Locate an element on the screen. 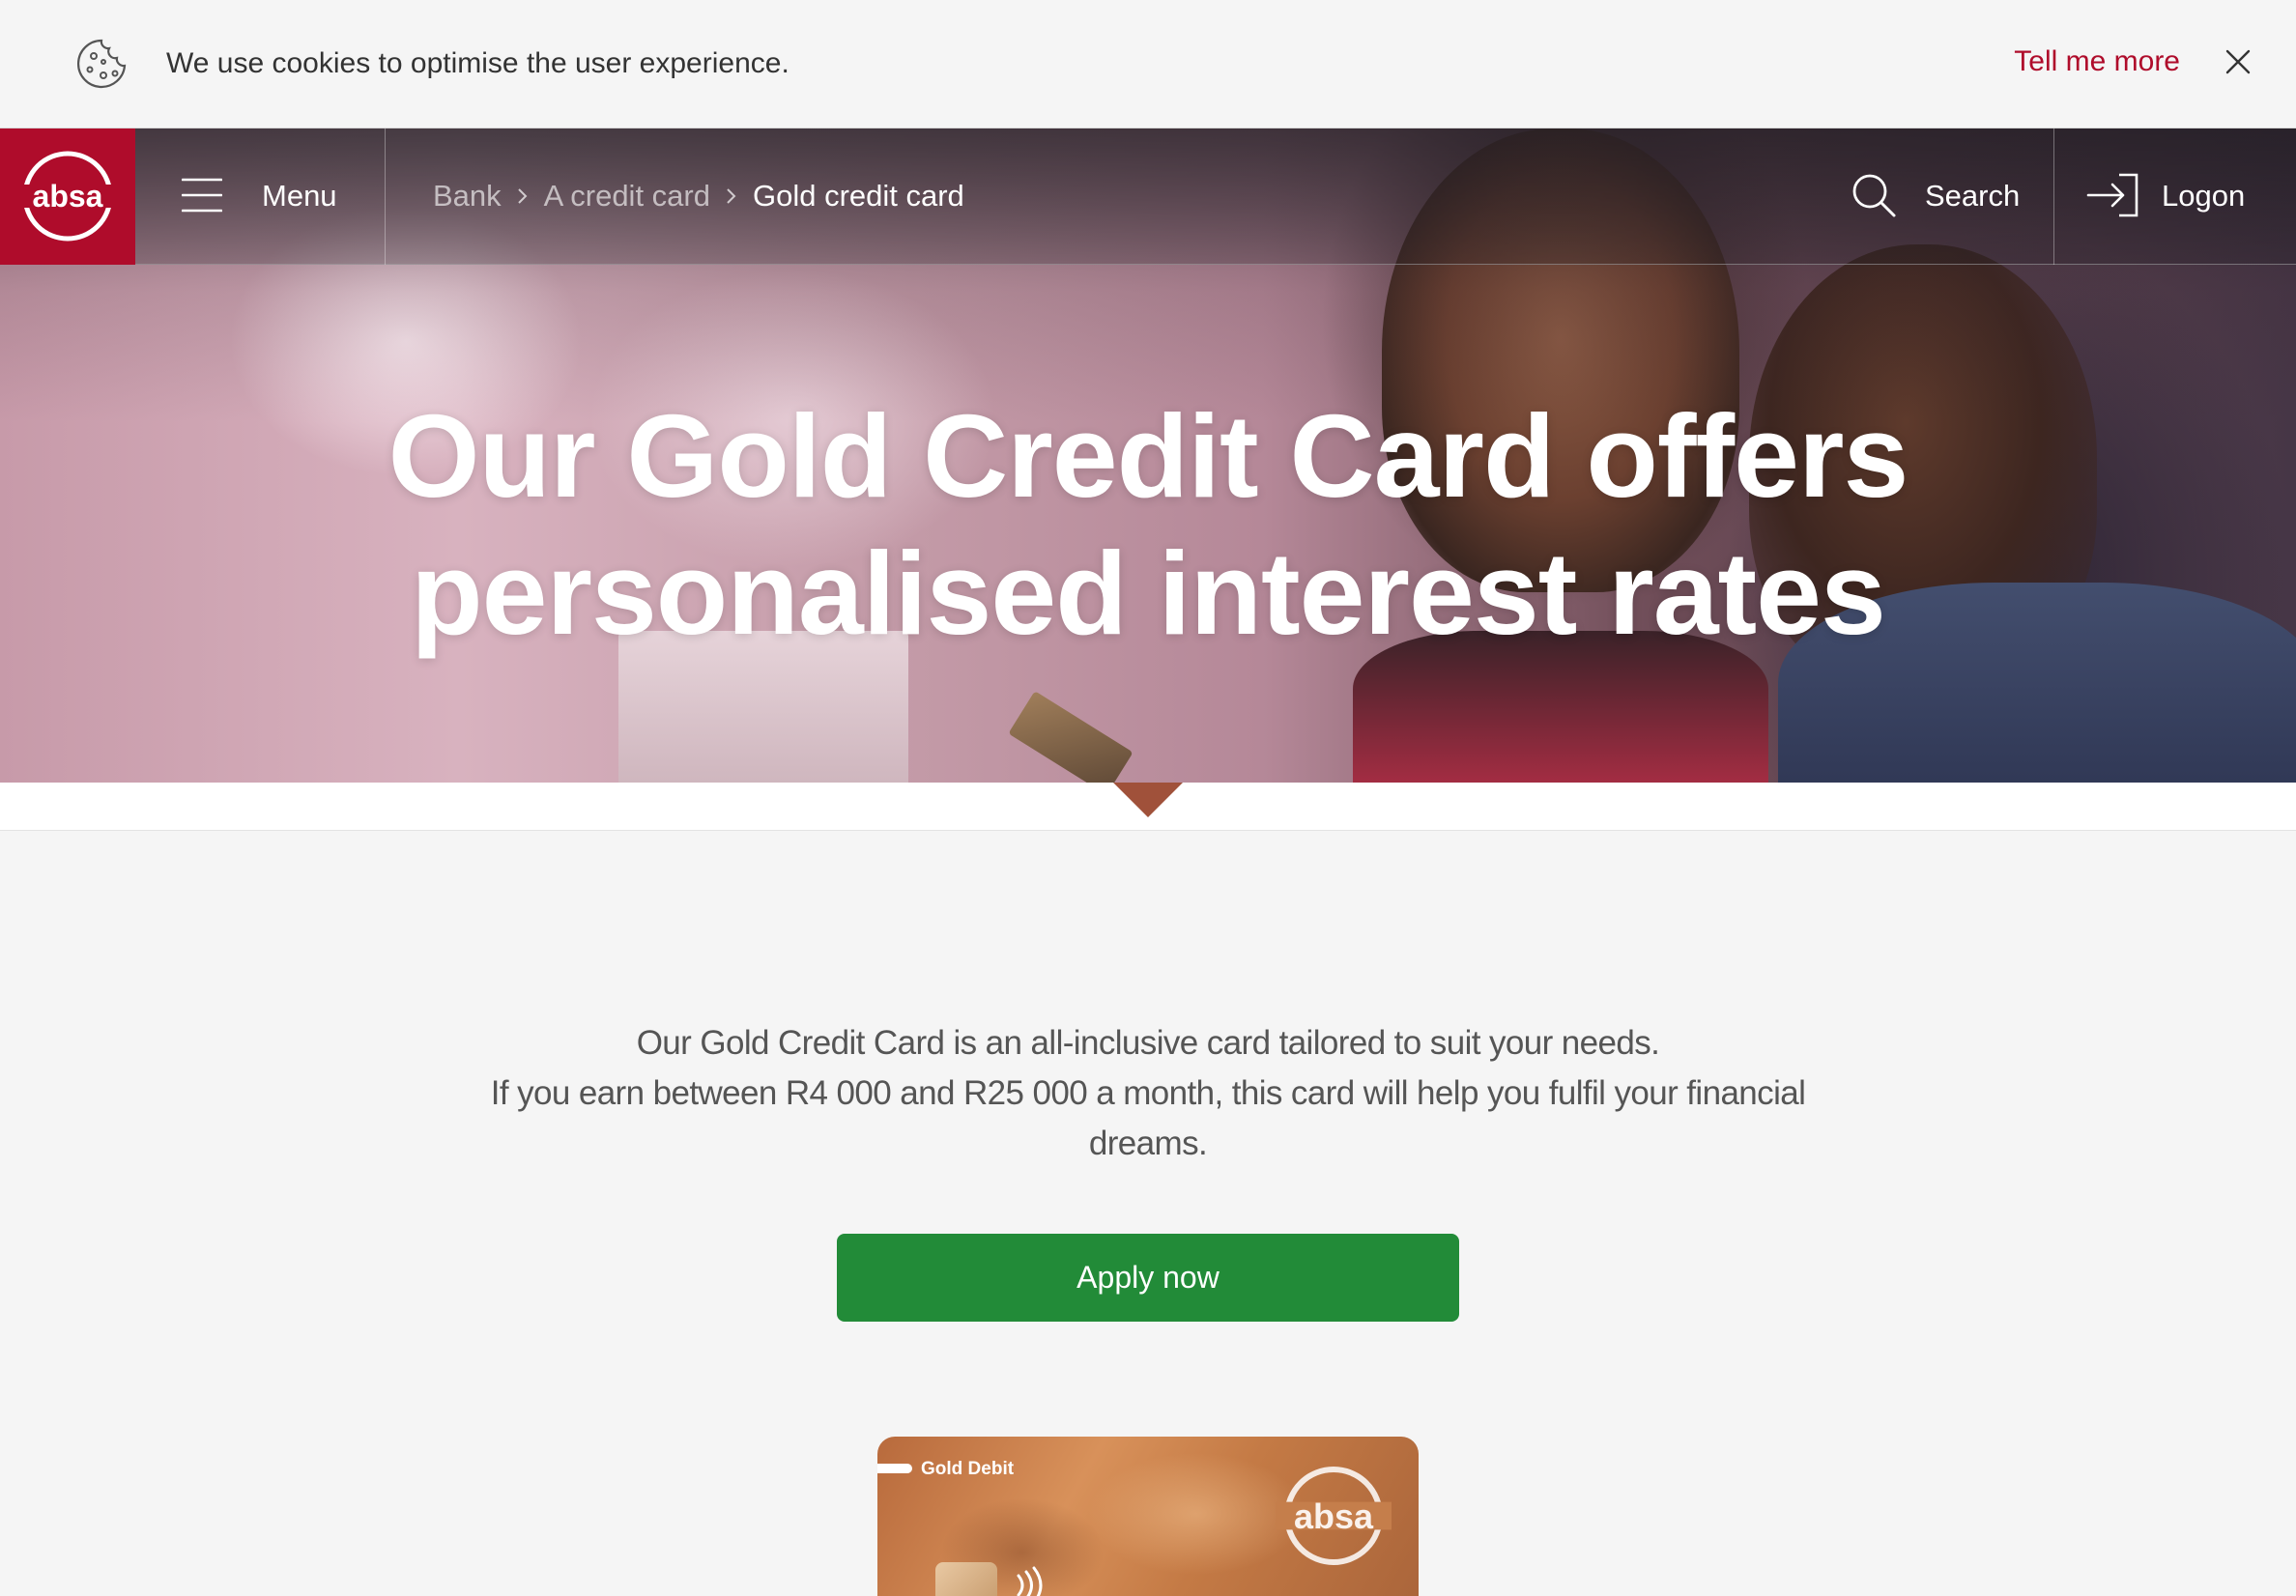 This screenshot has width=2296, height=1596. card-tag: Gold Debit is located at coordinates (968, 1469).